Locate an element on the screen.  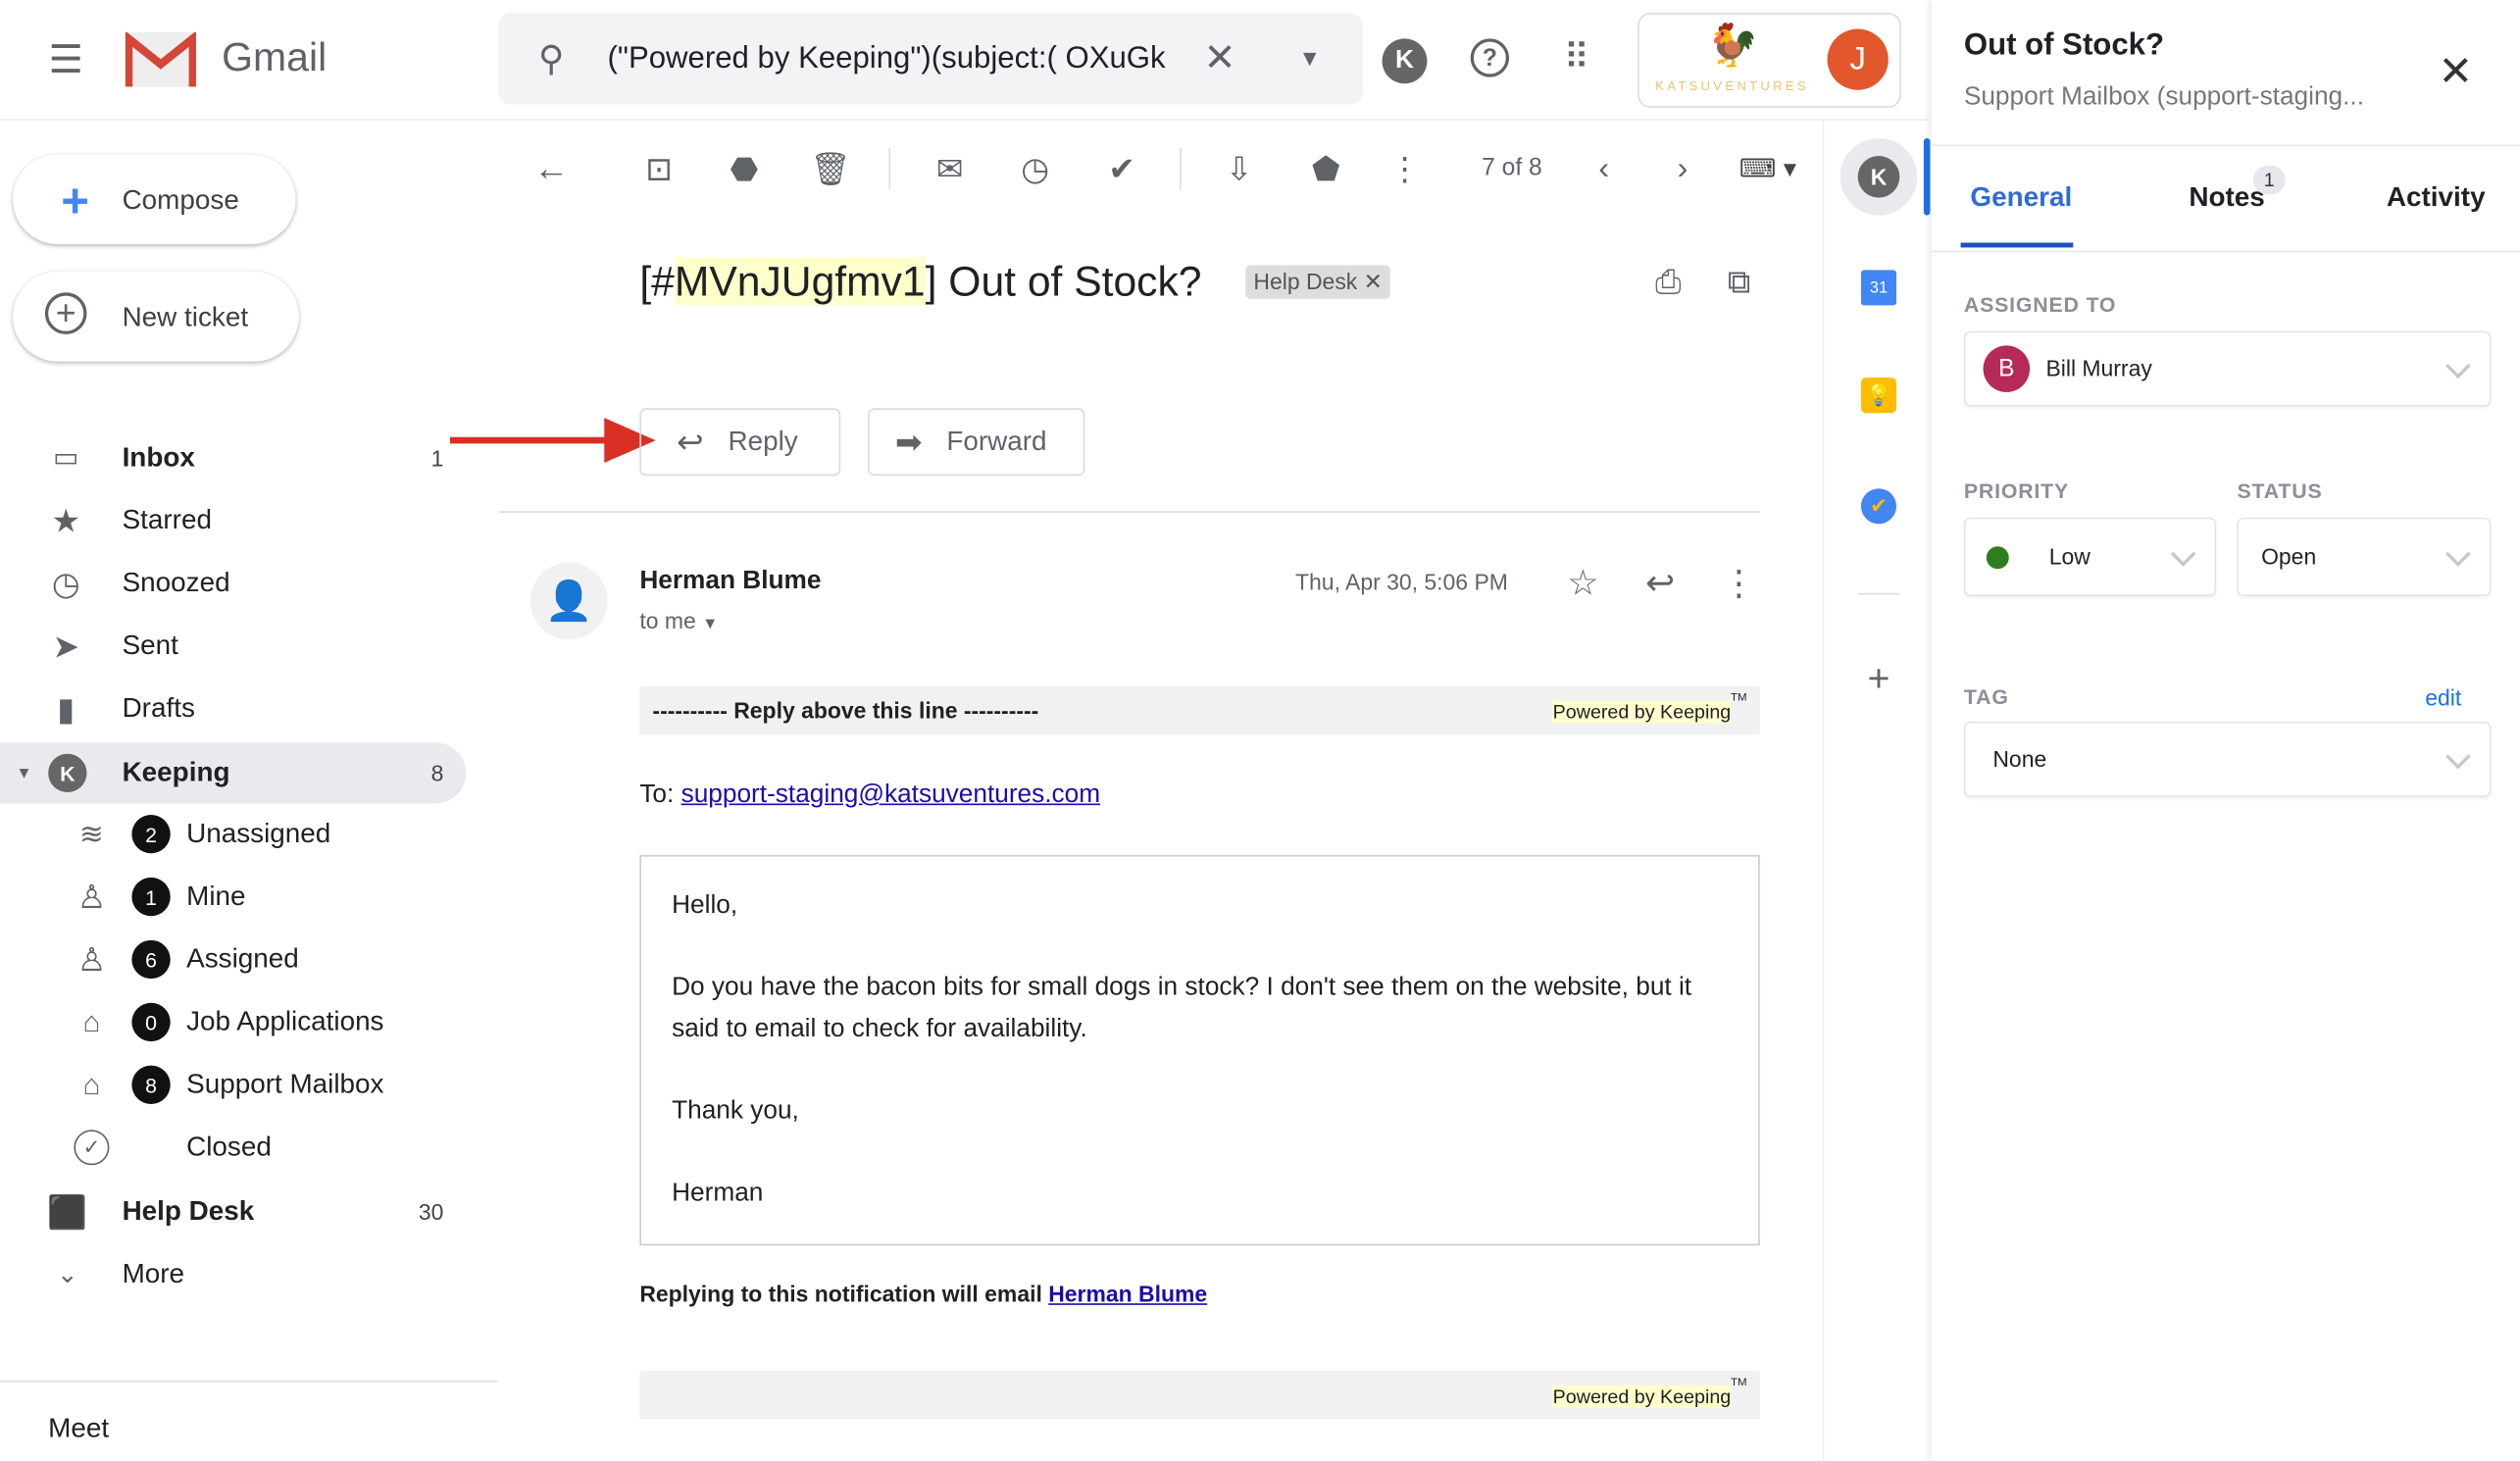
apps-grid-icon: ⠿ is located at coordinates (1574, 57).